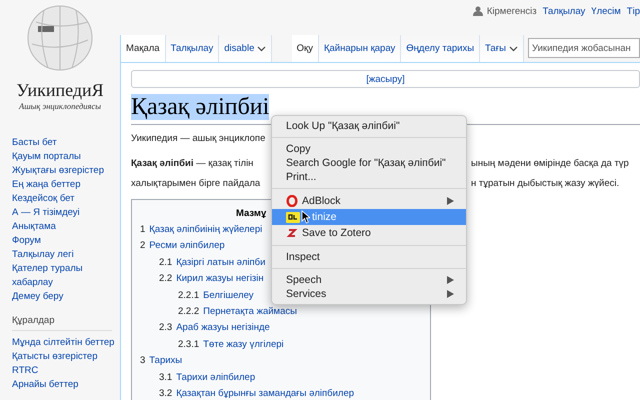  I want to click on sidebar-link: Талқылау легі, so click(64, 255).